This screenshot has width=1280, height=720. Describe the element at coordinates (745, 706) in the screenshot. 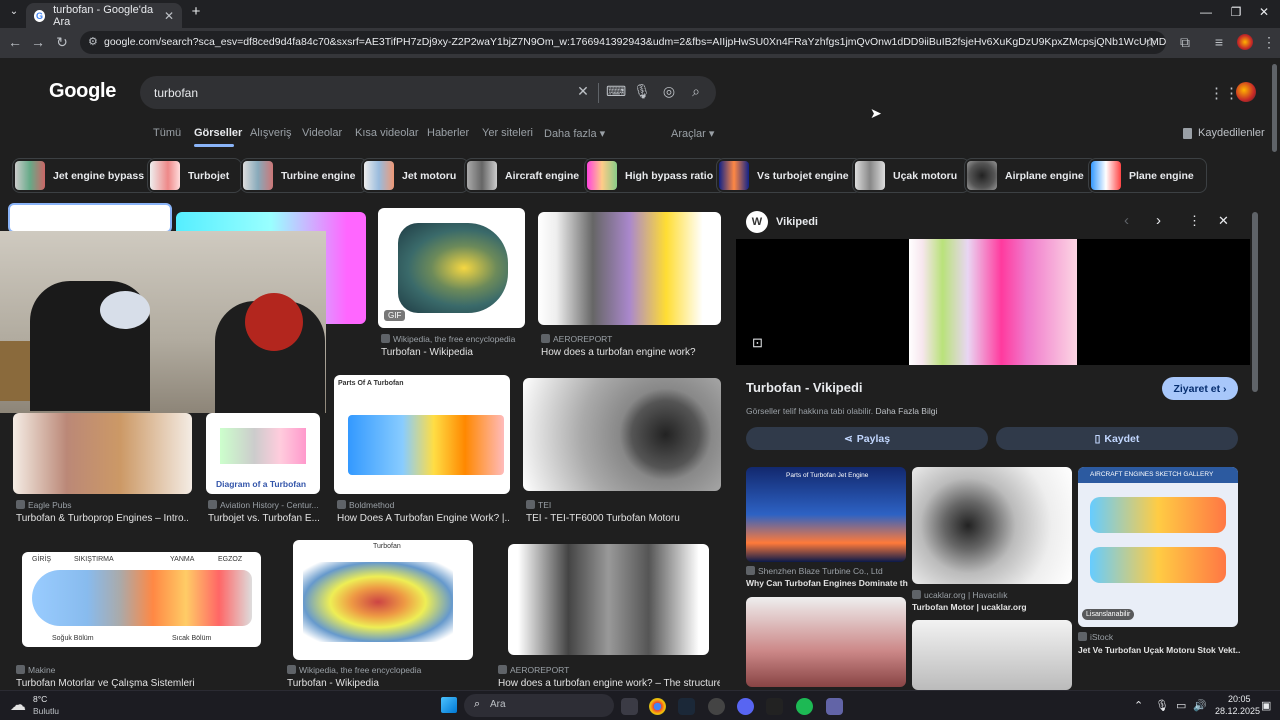

I see `discord-taskbar-icon` at that location.